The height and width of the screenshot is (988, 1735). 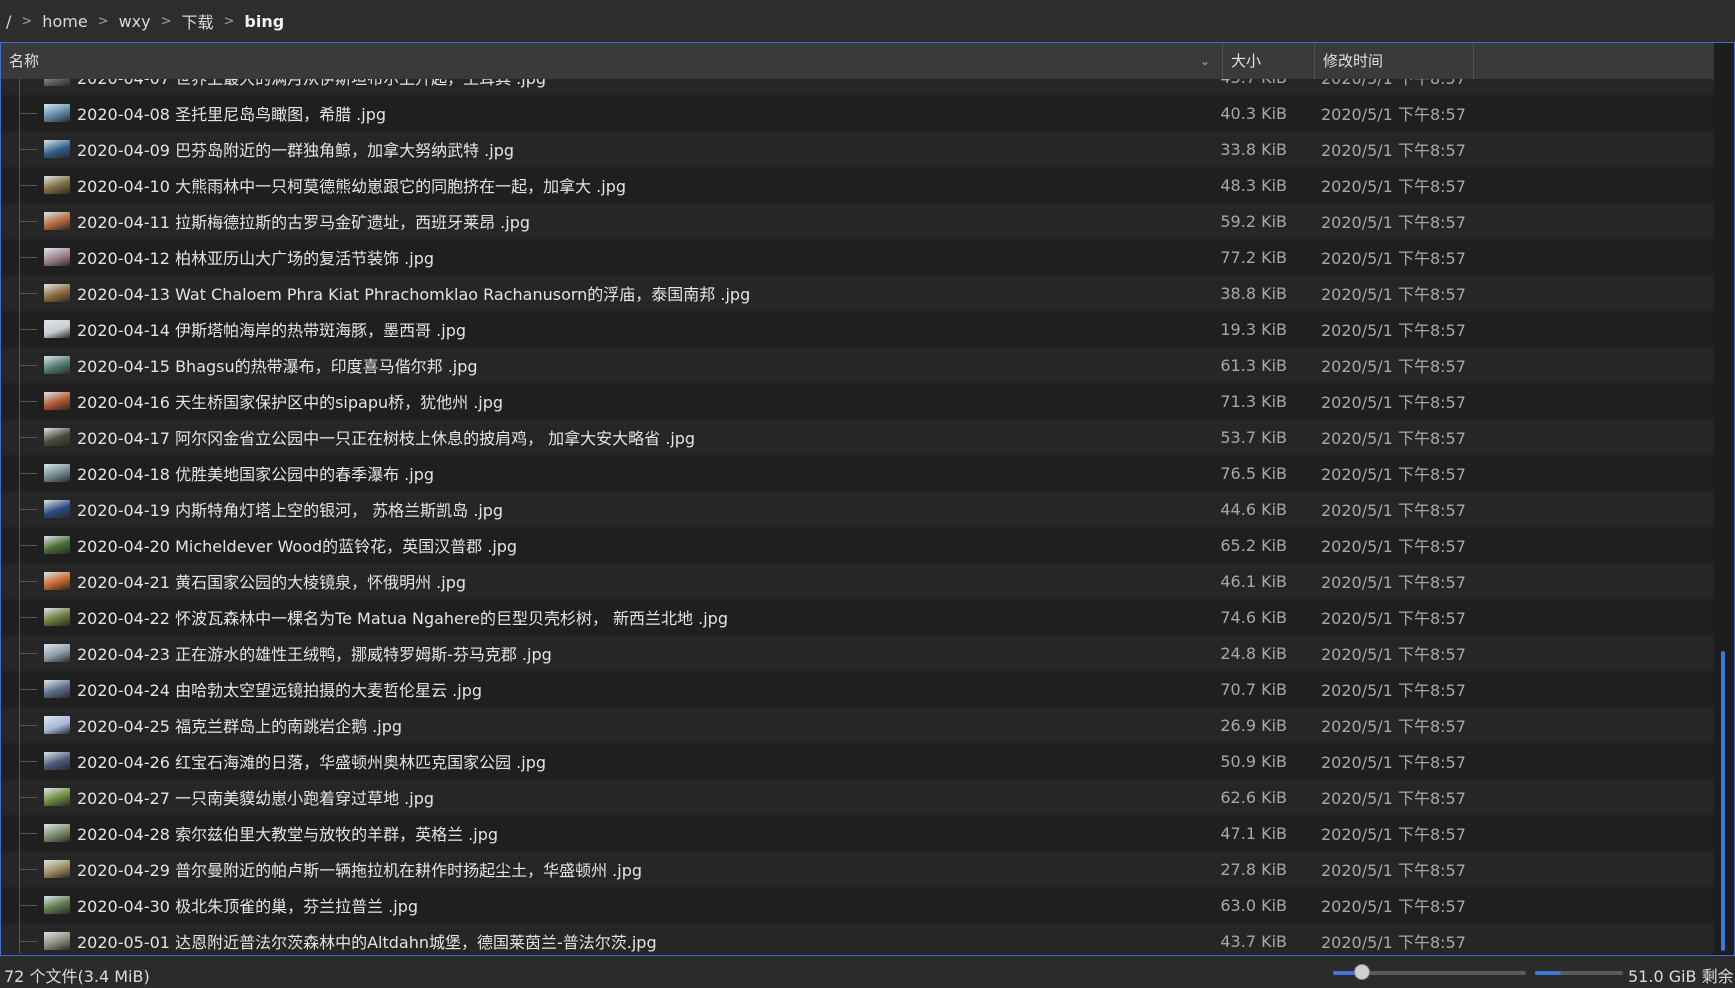 I want to click on file-size: 26.9 KiB, so click(x=1253, y=725).